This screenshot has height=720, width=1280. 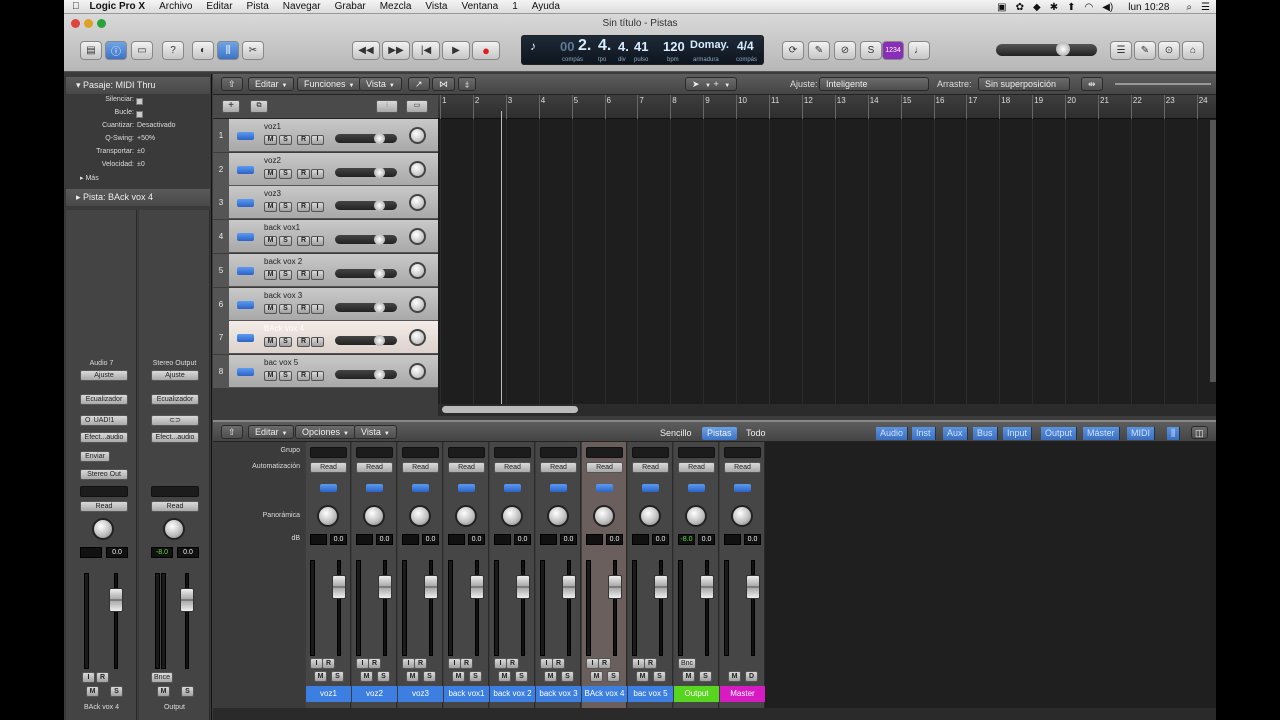 I want to click on strip-solo-button: S, so click(x=116, y=691).